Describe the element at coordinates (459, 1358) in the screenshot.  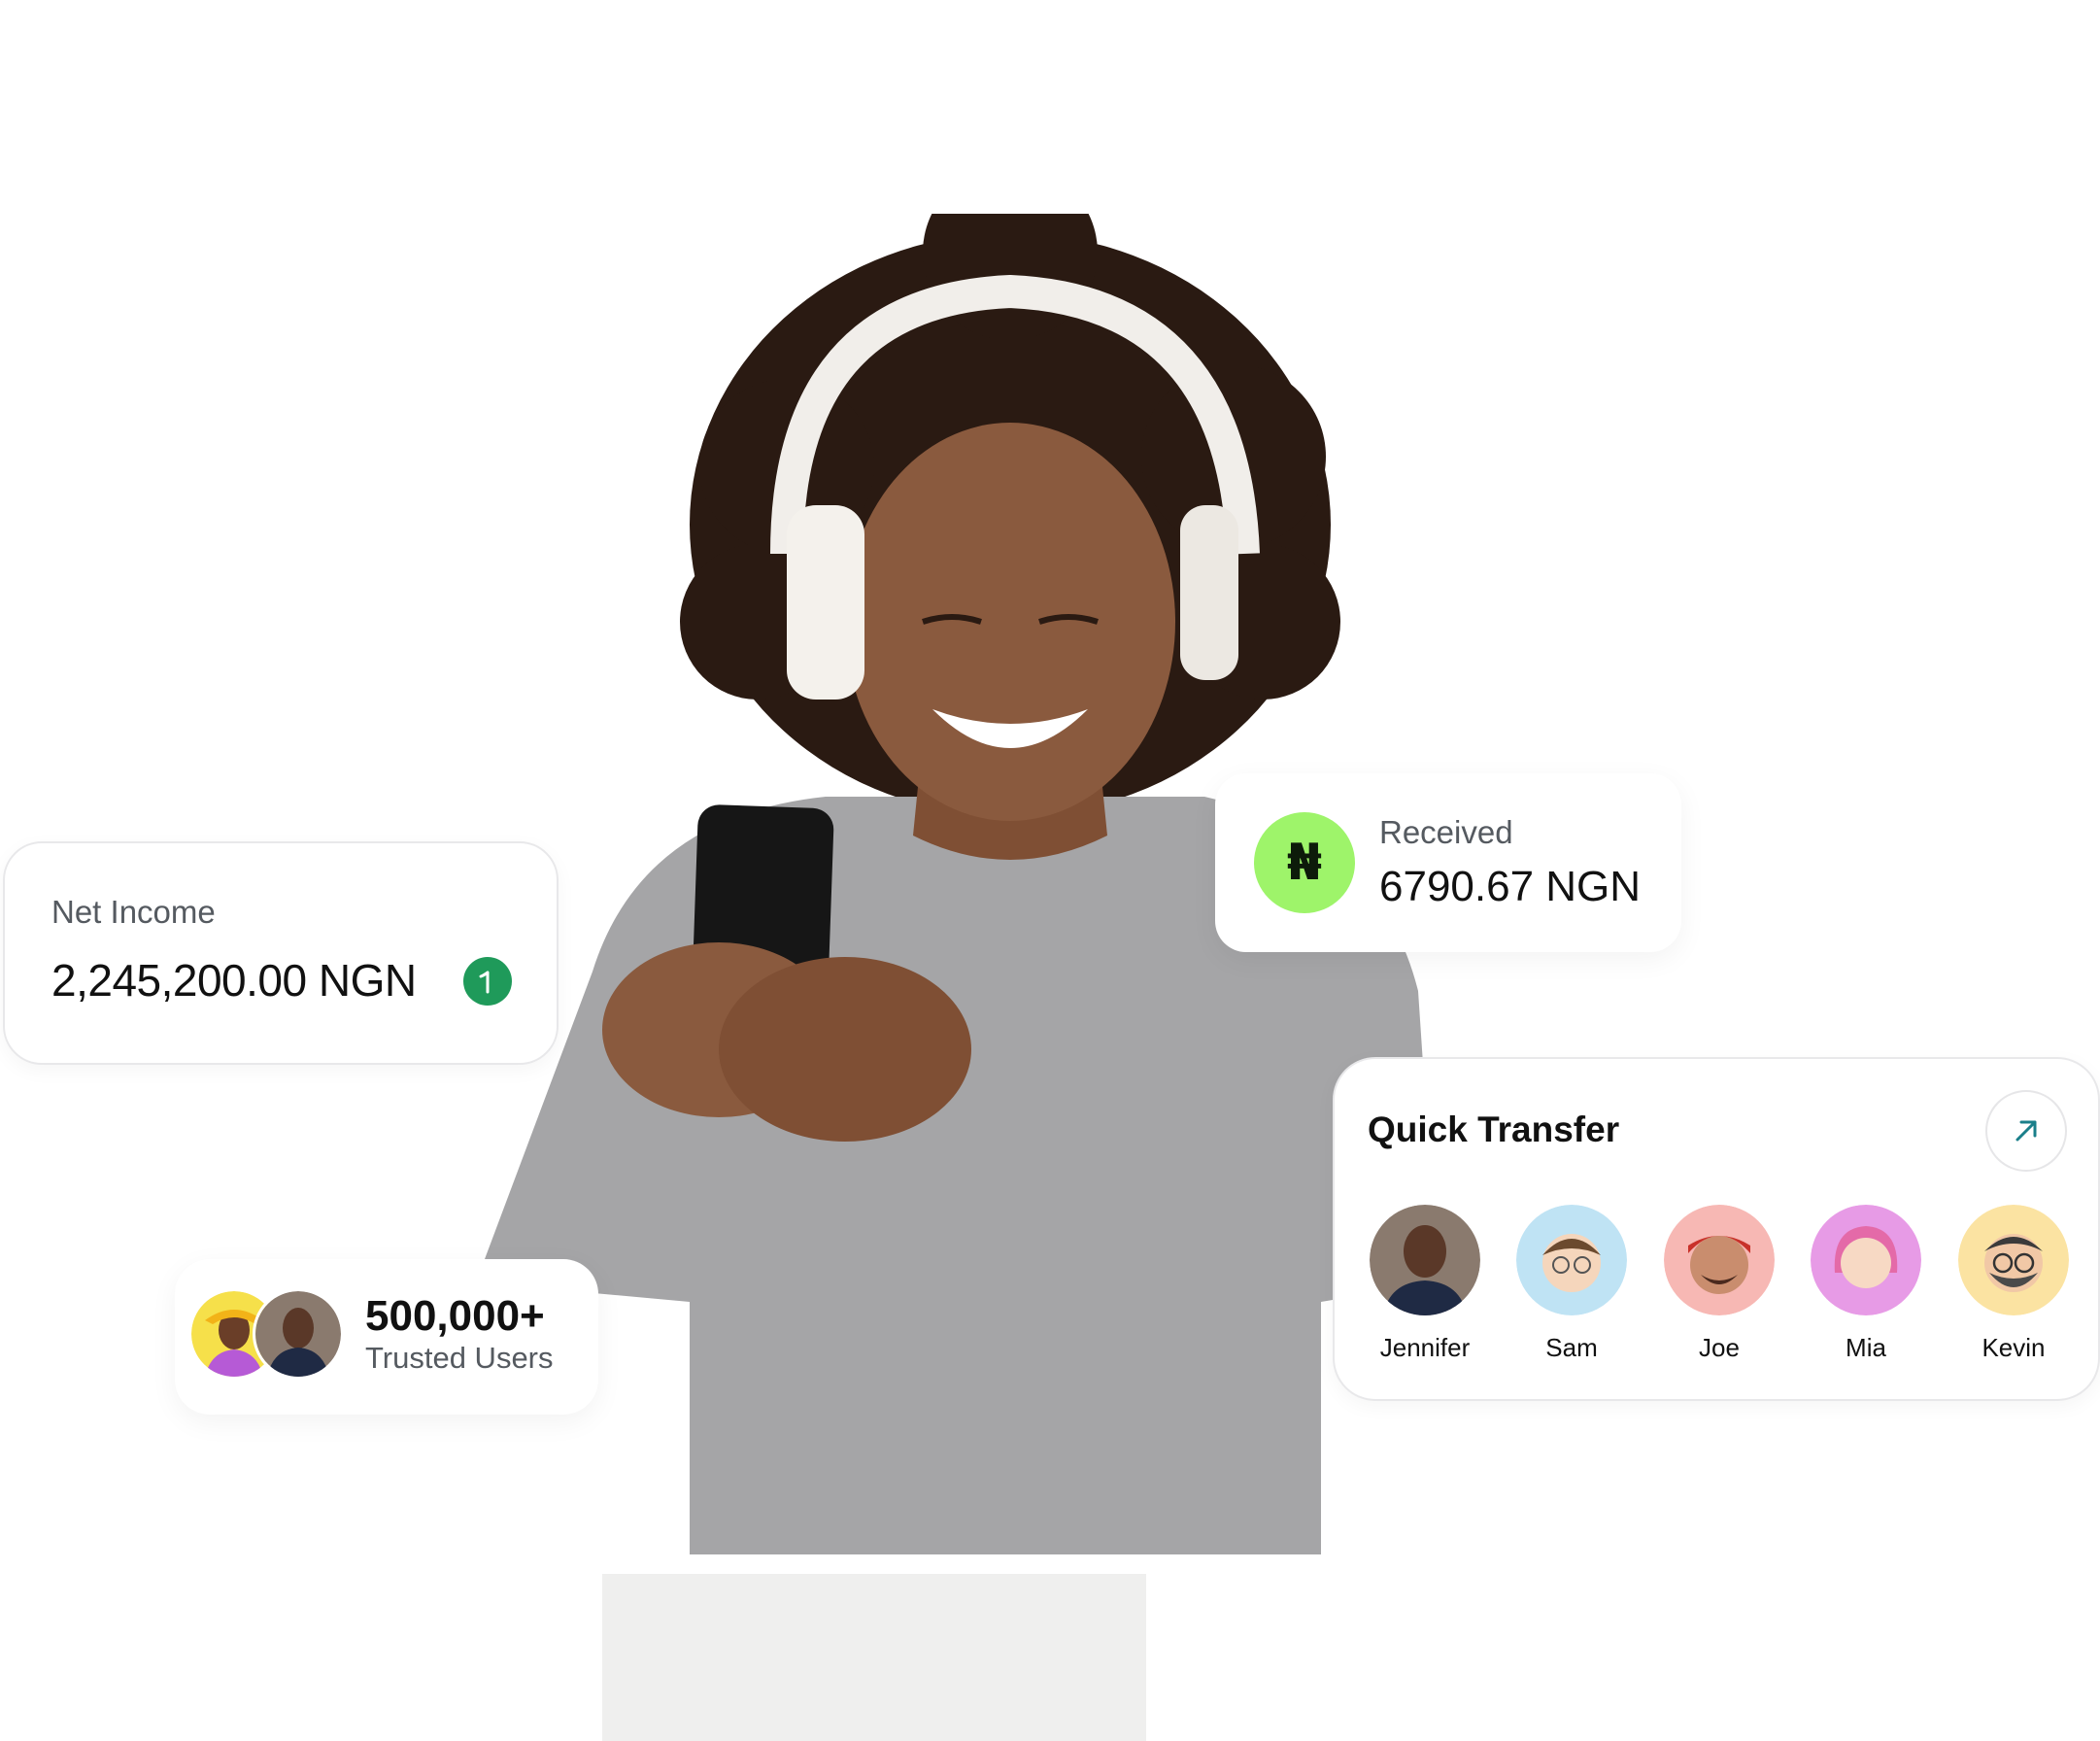
I see `trusted-users-label: Trusted Users` at that location.